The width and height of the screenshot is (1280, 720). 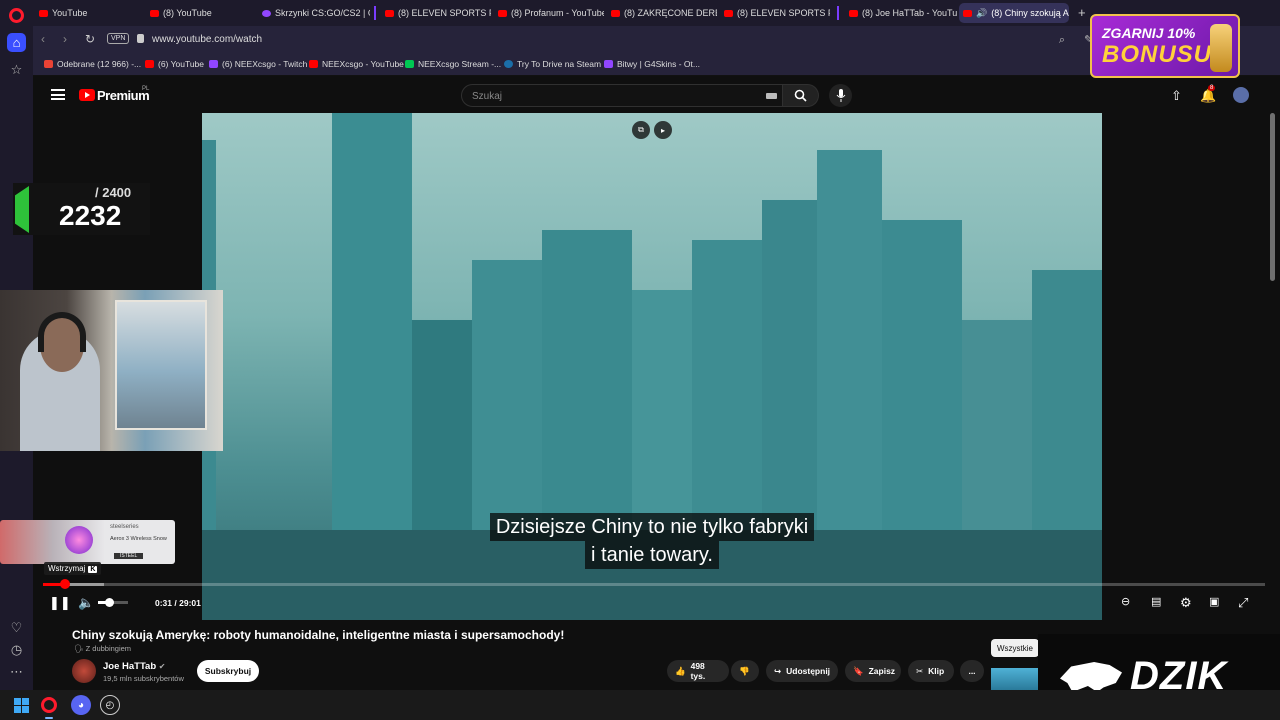 What do you see at coordinates (60, 603) in the screenshot?
I see `pause-icon: ❚❚` at bounding box center [60, 603].